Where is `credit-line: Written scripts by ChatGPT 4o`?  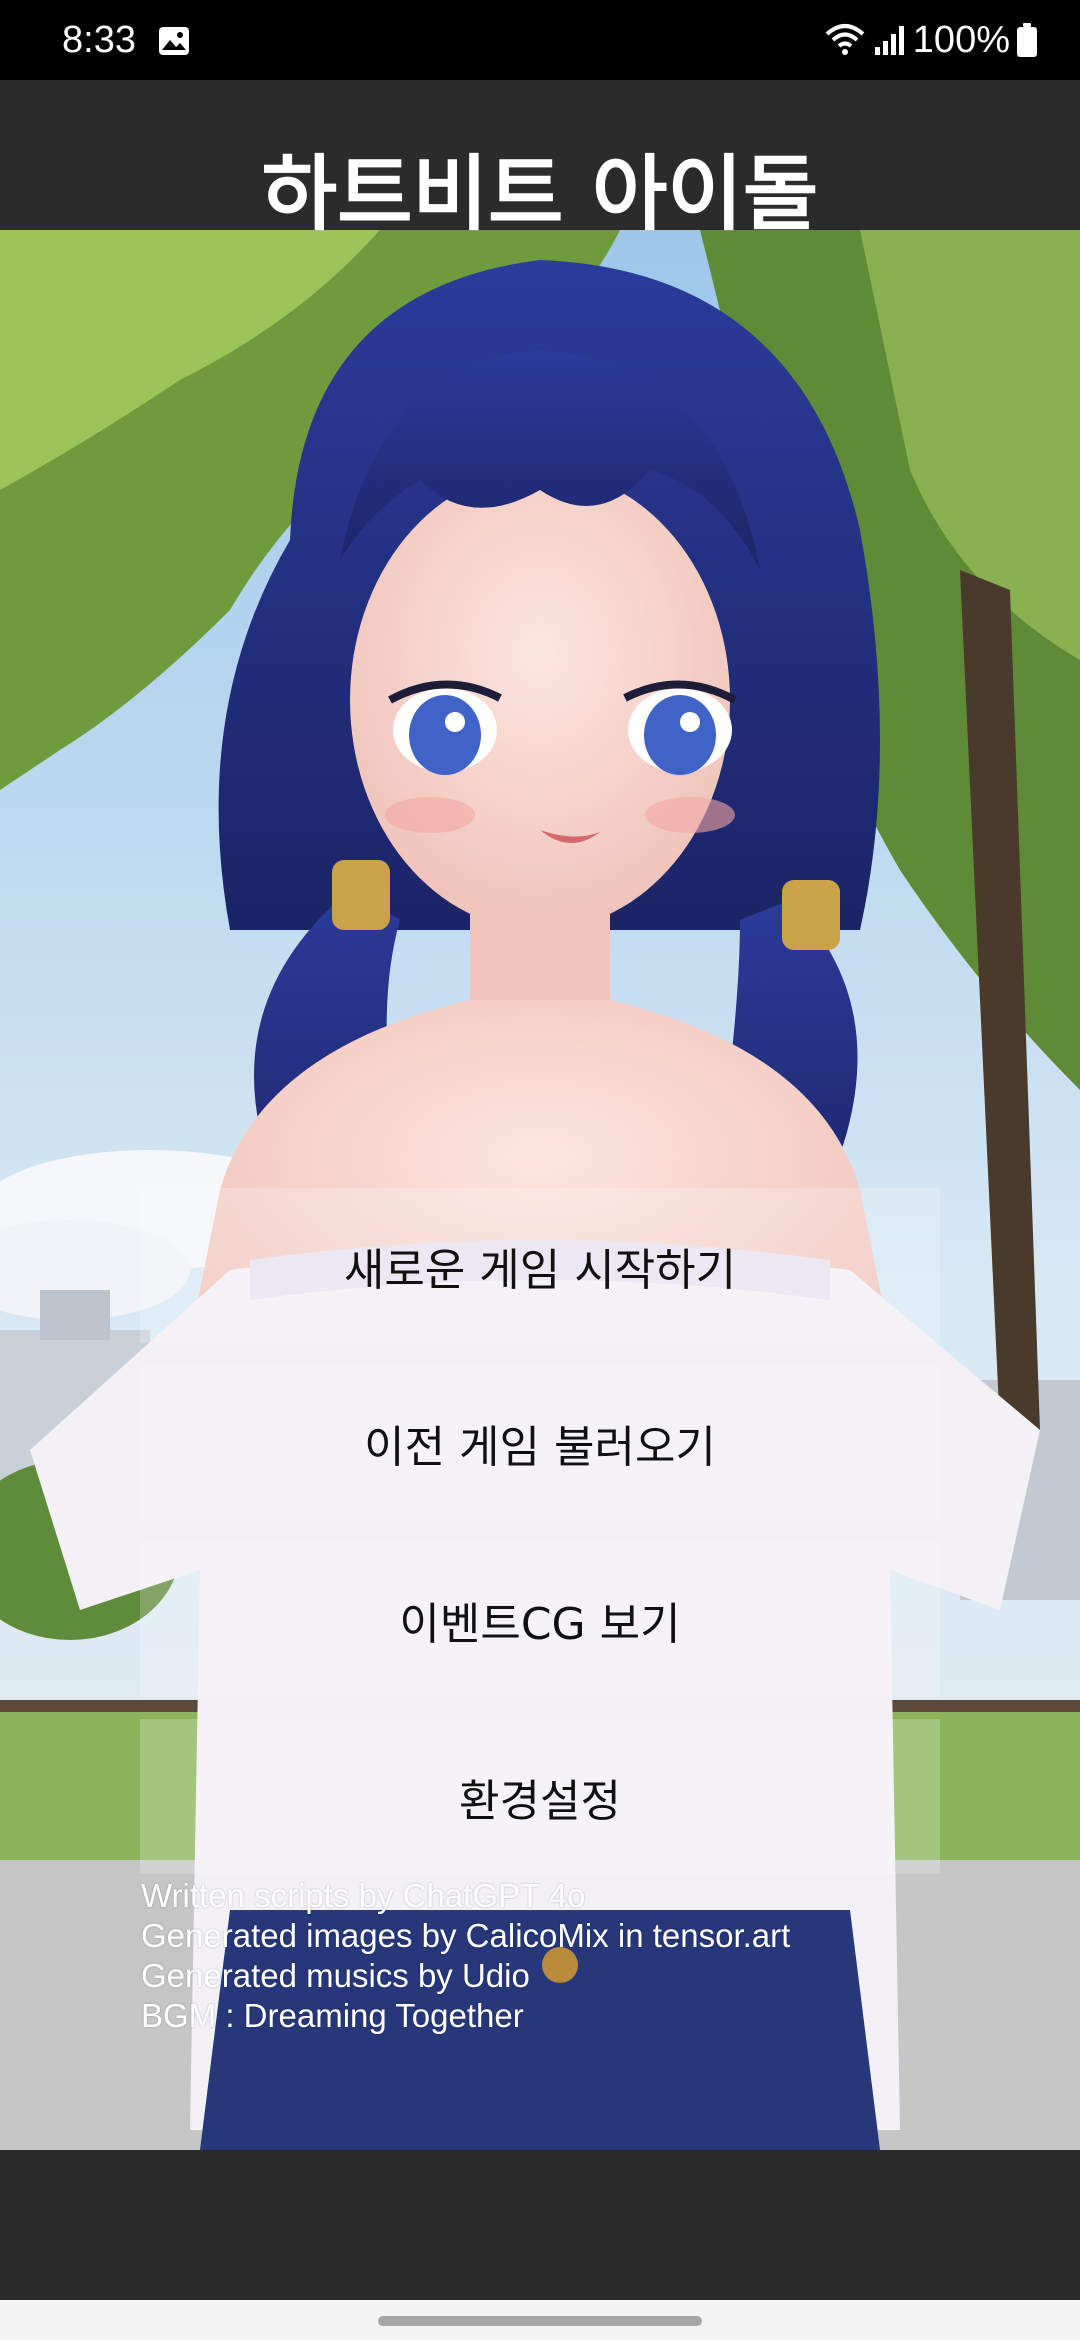
credit-line: Written scripts by ChatGPT 4o is located at coordinates (363, 1895).